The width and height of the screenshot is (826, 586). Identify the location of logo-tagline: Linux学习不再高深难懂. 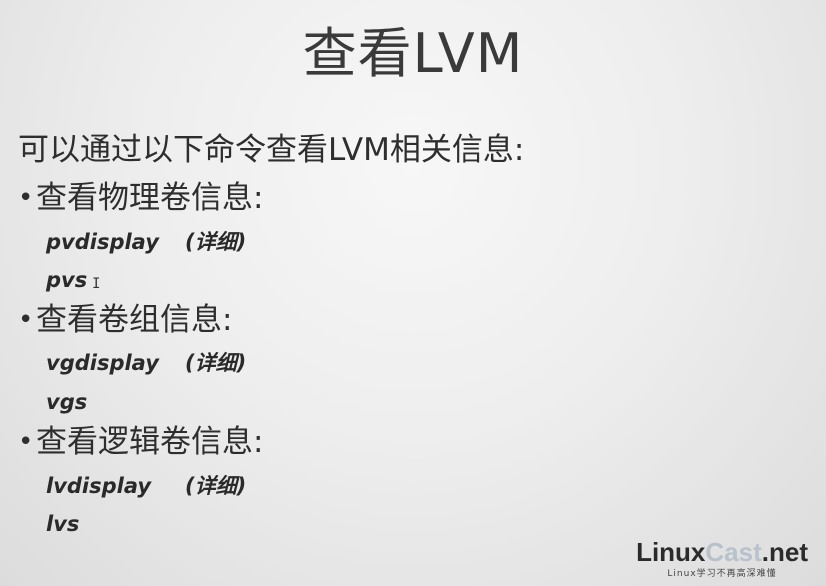
(722, 574).